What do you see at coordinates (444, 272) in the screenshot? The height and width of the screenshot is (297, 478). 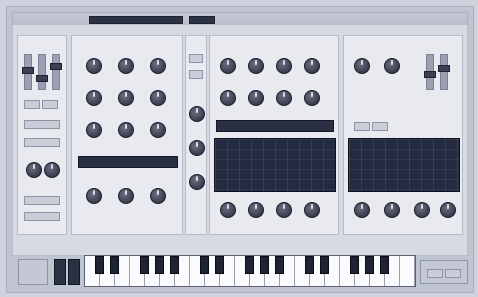 I see `right-bottom-panel` at bounding box center [444, 272].